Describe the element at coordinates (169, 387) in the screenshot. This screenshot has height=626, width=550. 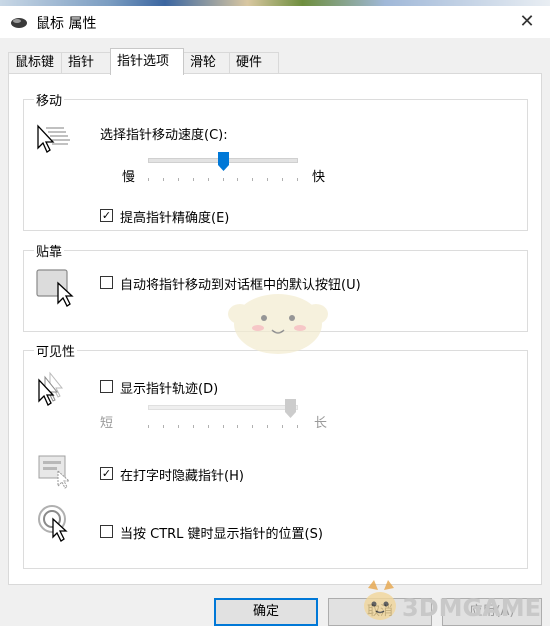
I see `trails-label: 显示指针轨迹(D)` at that location.